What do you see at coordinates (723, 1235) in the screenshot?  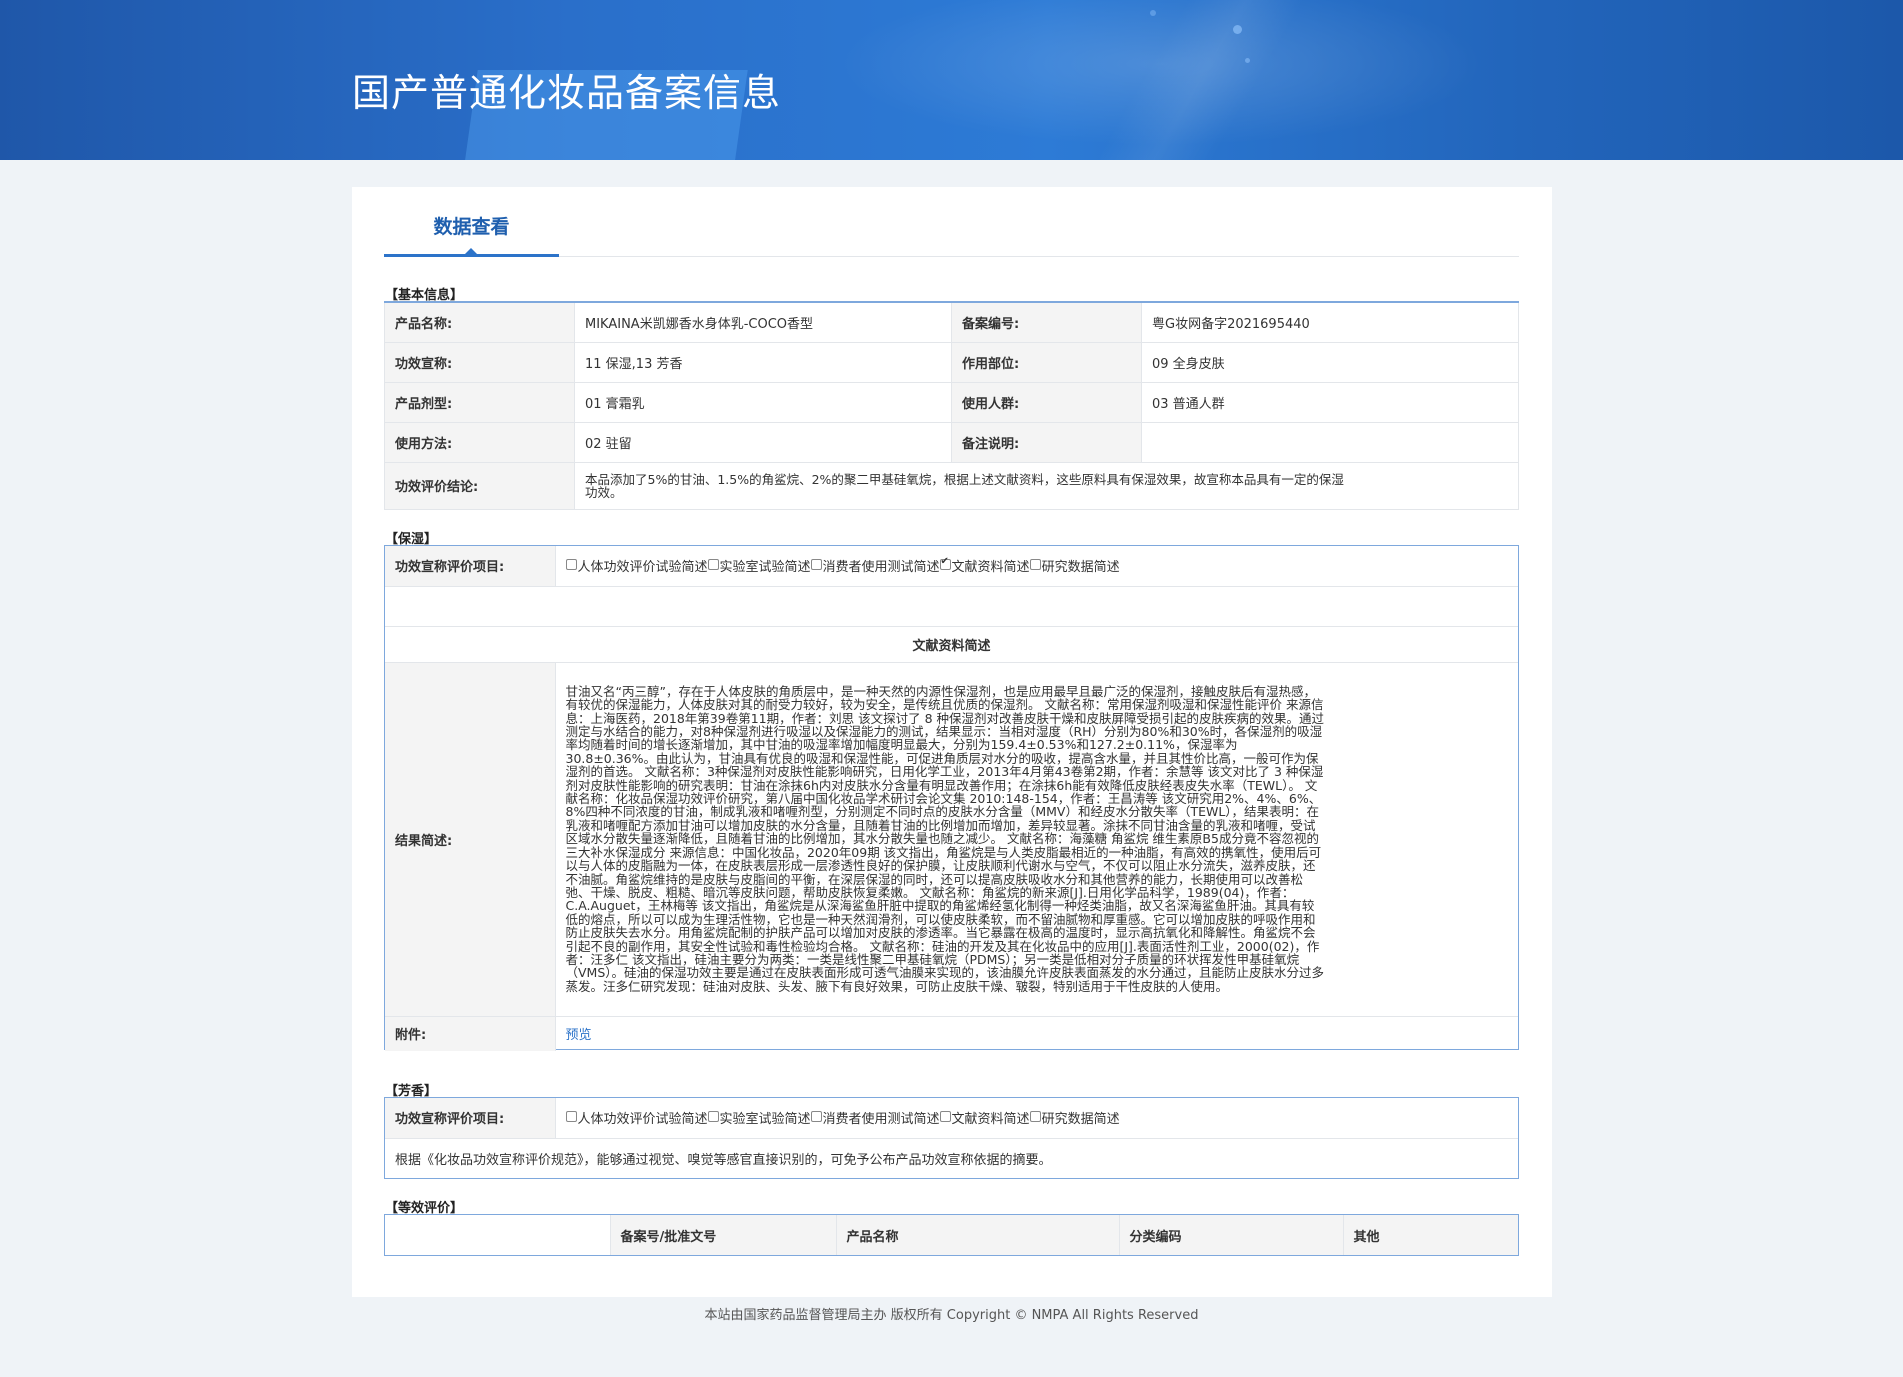 I see `column-header: 备案号/批准文号` at bounding box center [723, 1235].